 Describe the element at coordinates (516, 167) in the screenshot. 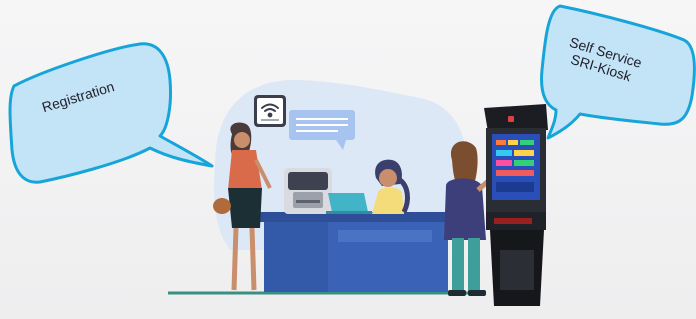

I see `kiosk-screen-icon` at that location.